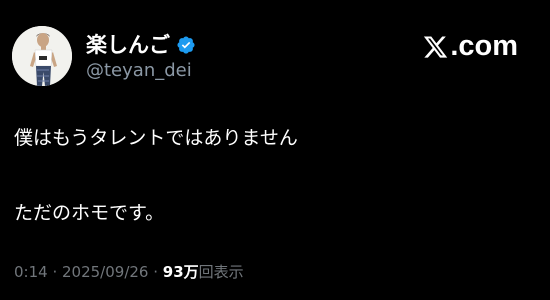  I want to click on verified-badge-icon, so click(186, 45).